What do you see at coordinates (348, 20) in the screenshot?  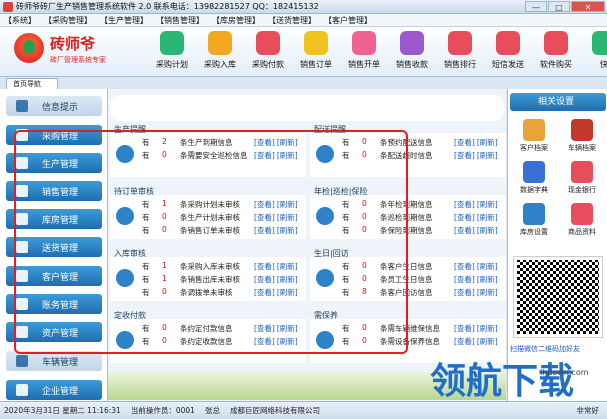 I see `menu-customer: 【客户管理】` at bounding box center [348, 20].